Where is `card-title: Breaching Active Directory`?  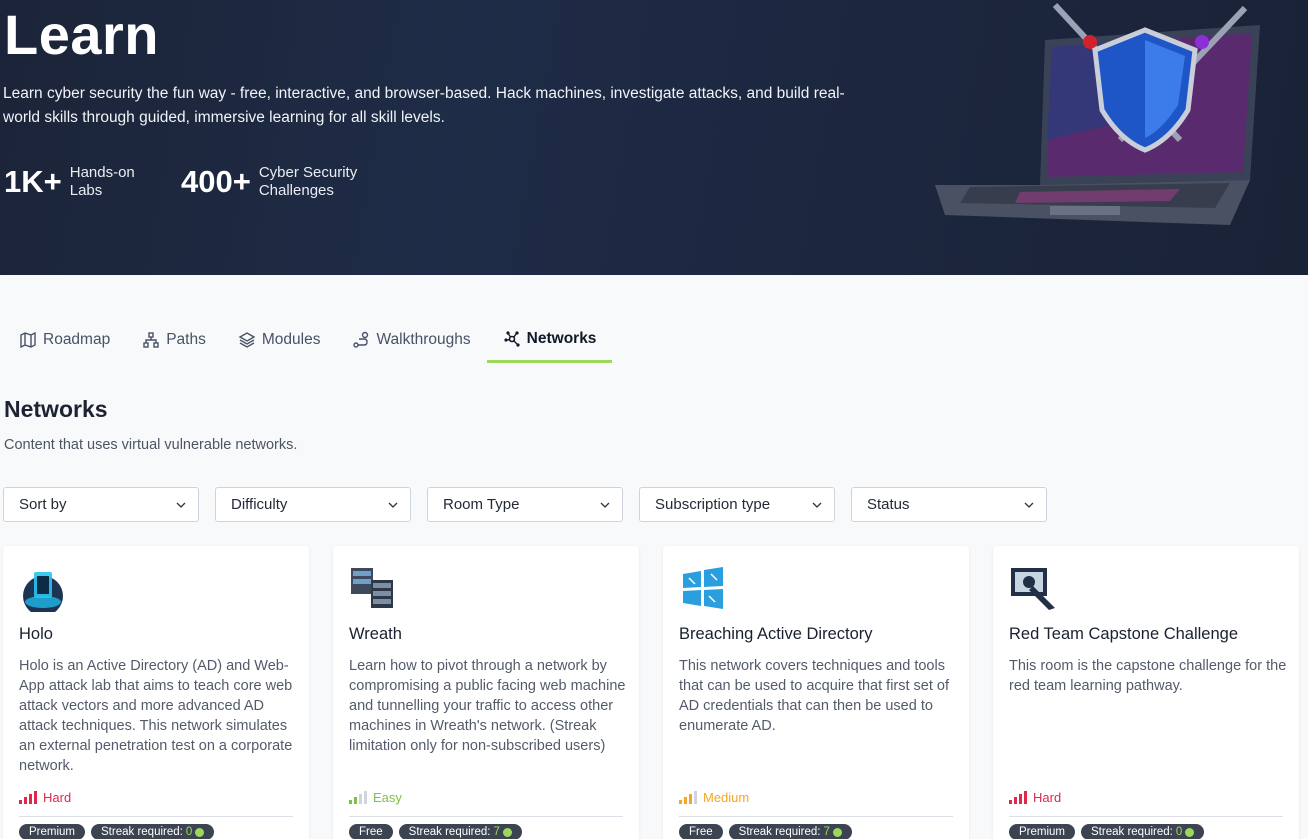
card-title: Breaching Active Directory is located at coordinates (776, 634).